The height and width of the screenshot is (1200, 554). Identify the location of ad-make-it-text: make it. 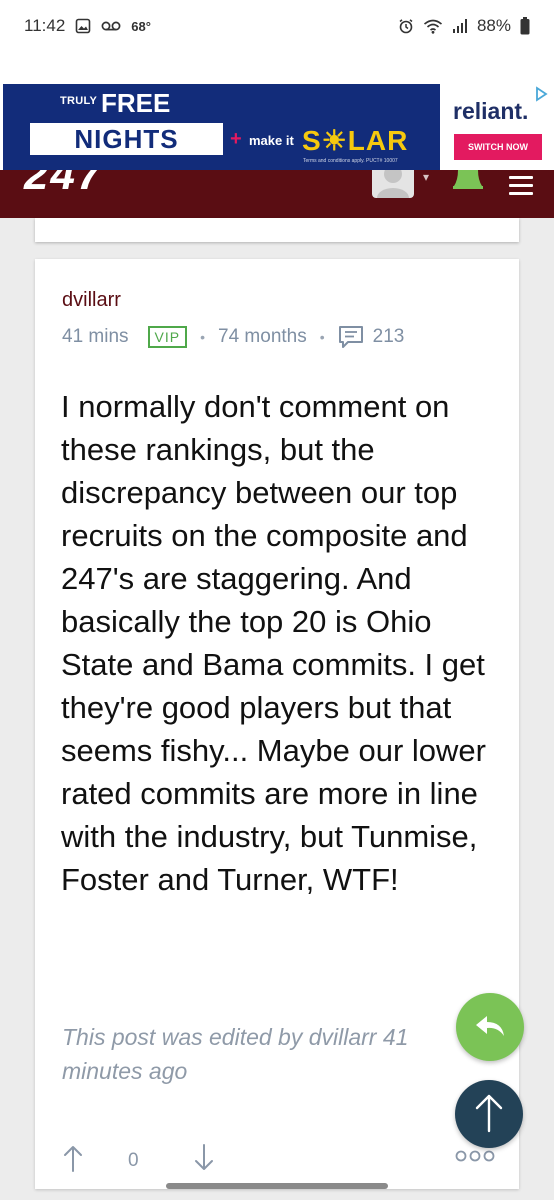
(271, 140).